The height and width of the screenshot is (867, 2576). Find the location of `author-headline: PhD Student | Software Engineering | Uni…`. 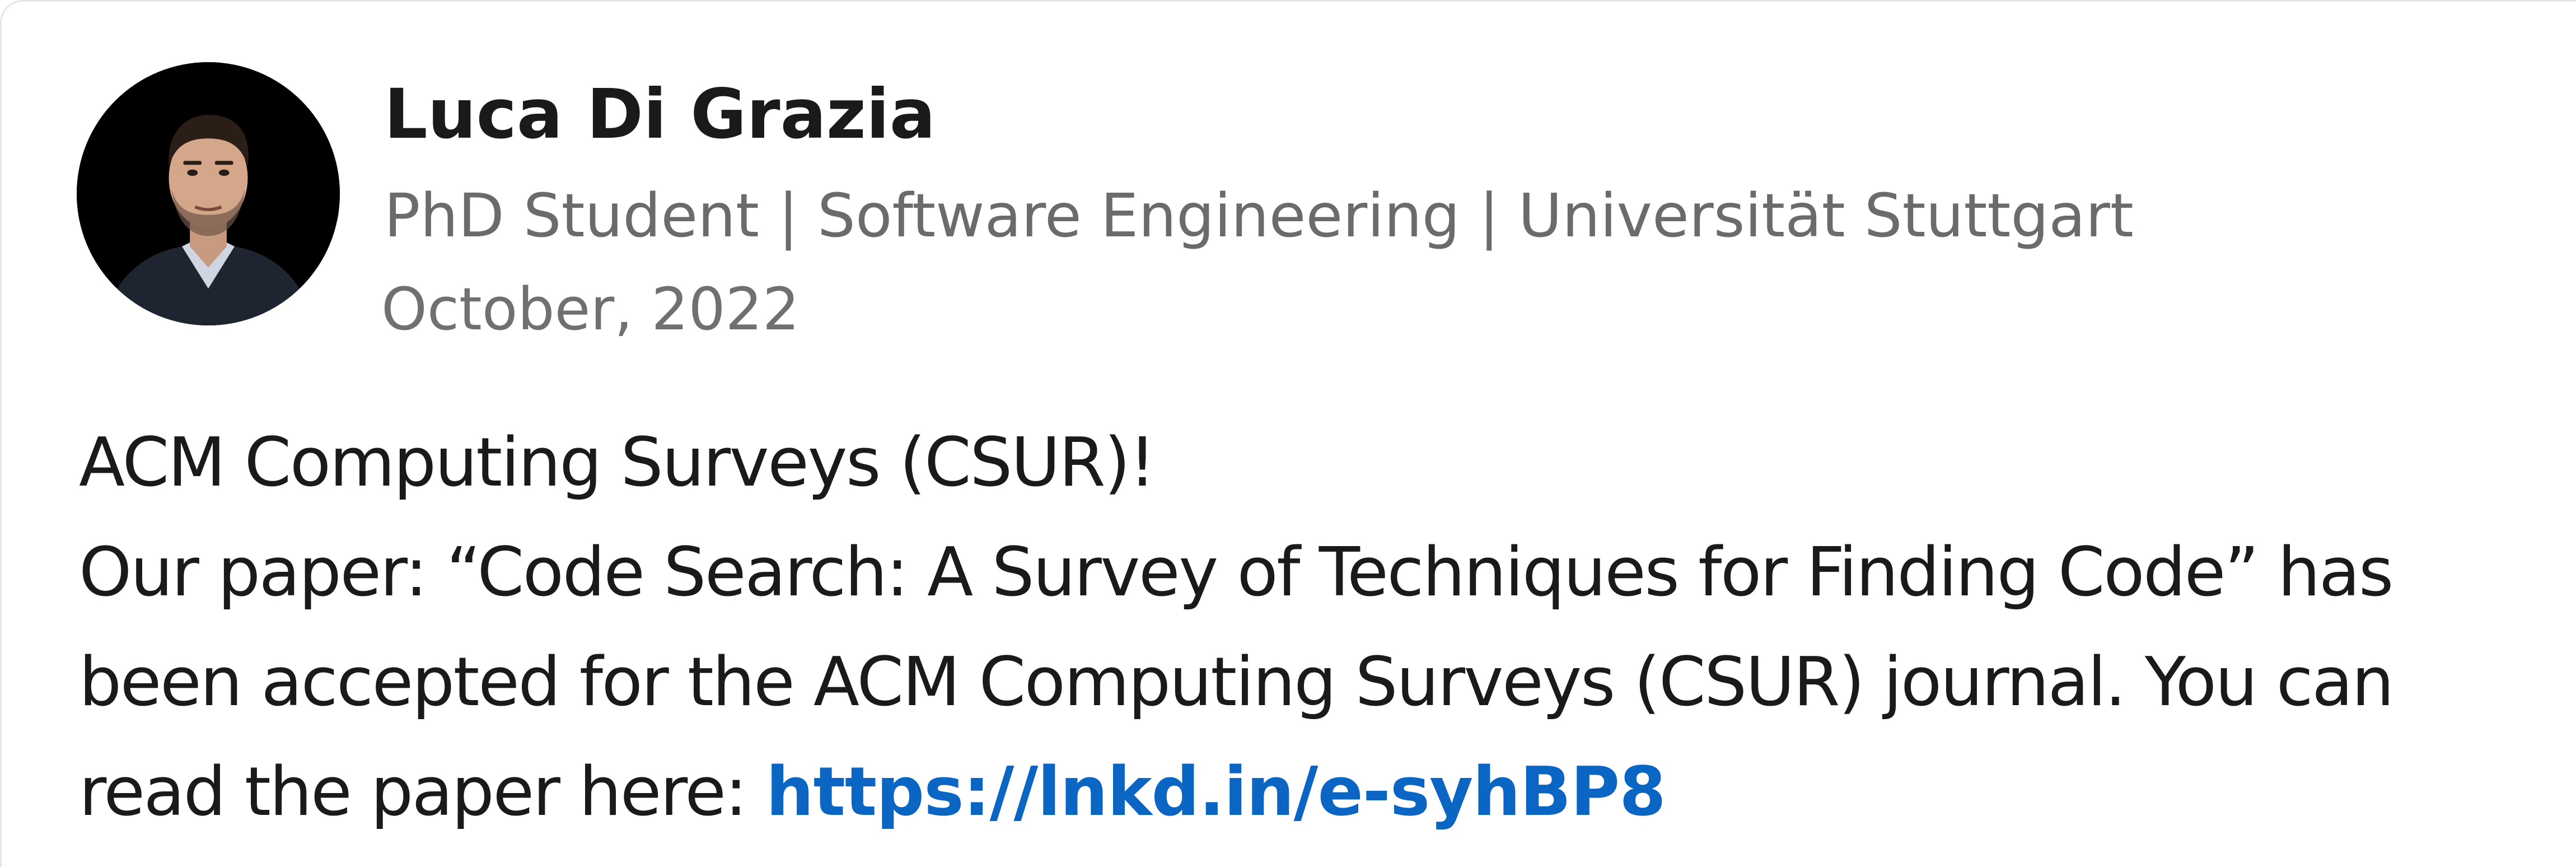

author-headline: PhD Student | Software Engineering | Uni… is located at coordinates (1259, 216).